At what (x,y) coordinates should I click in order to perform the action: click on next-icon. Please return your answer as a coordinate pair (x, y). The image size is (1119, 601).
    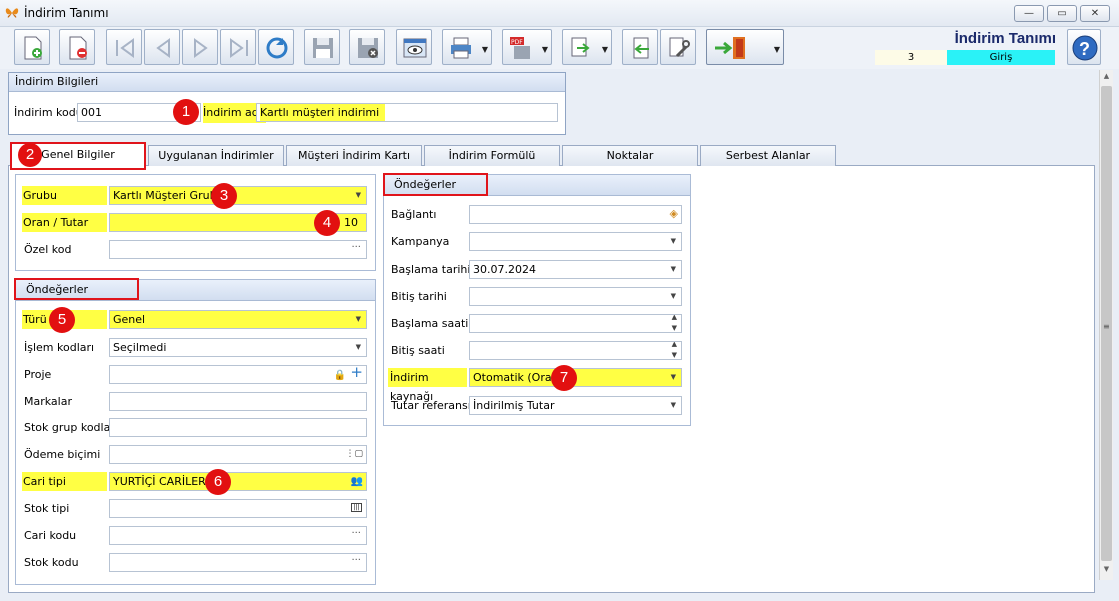
    Looking at the image, I should click on (201, 48).